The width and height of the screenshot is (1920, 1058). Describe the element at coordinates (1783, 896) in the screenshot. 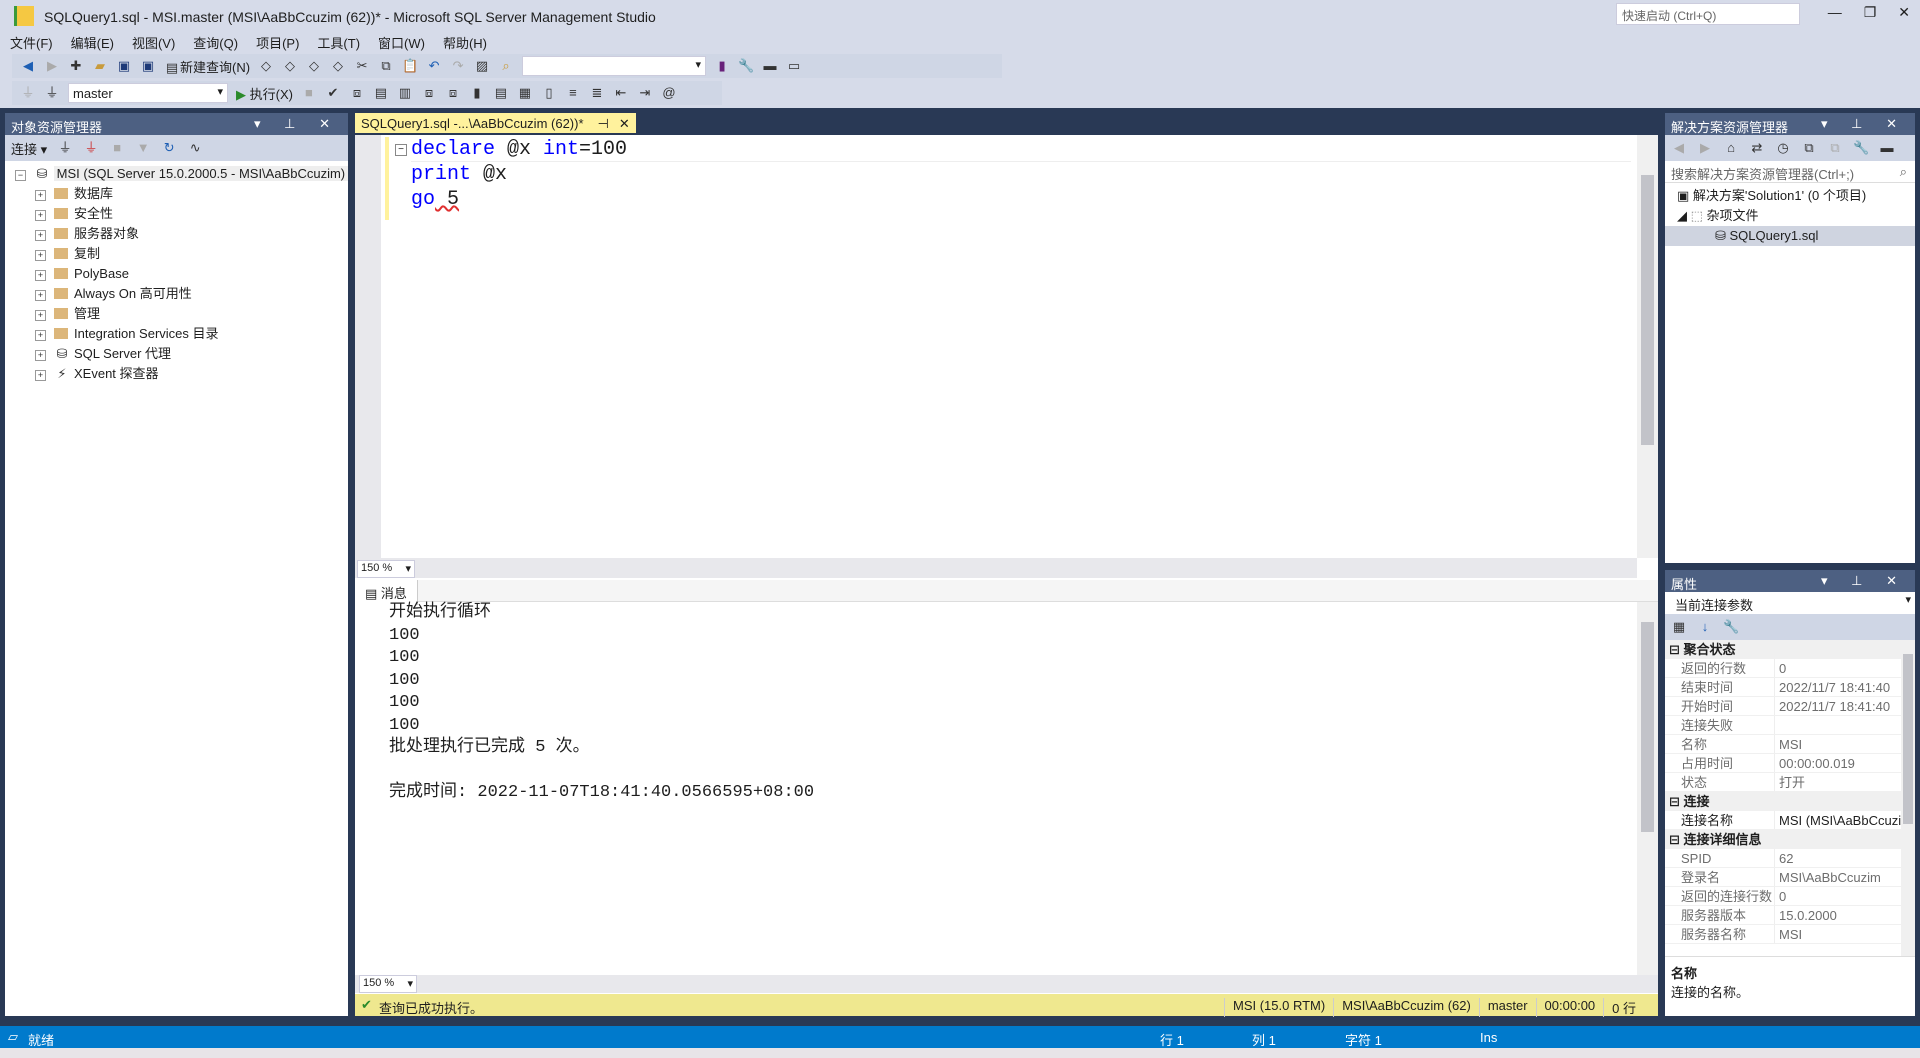

I see `property-row: 返回的连接行数 0` at that location.